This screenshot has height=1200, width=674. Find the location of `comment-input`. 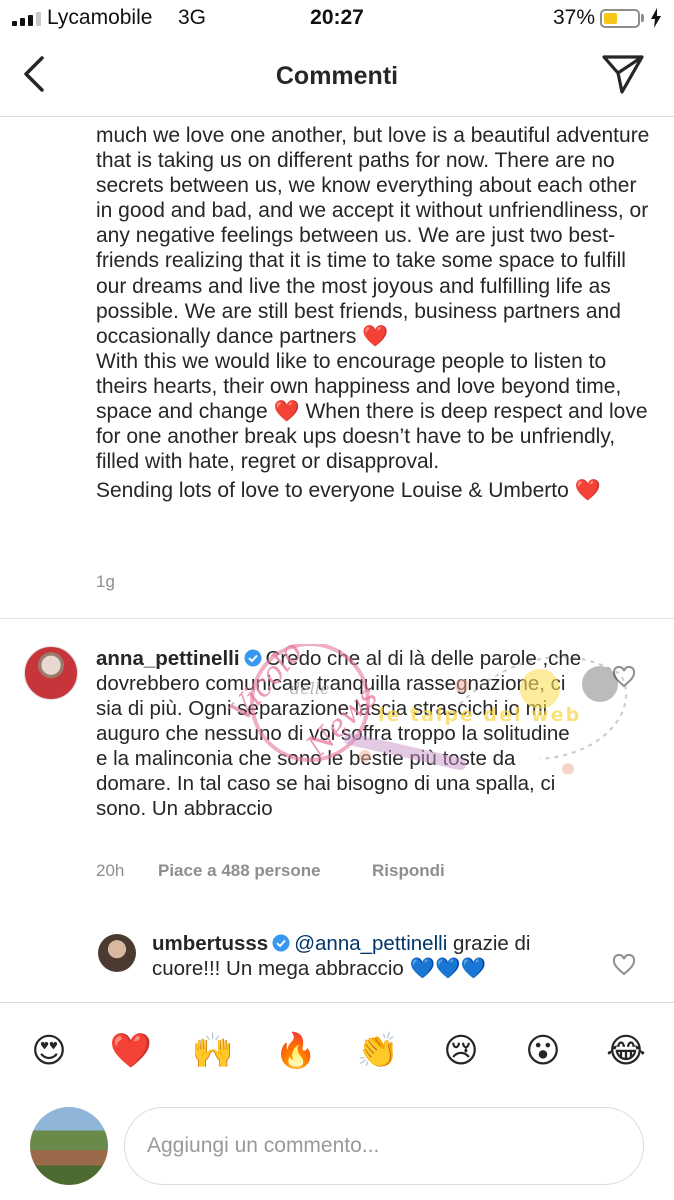

comment-input is located at coordinates (384, 1146).